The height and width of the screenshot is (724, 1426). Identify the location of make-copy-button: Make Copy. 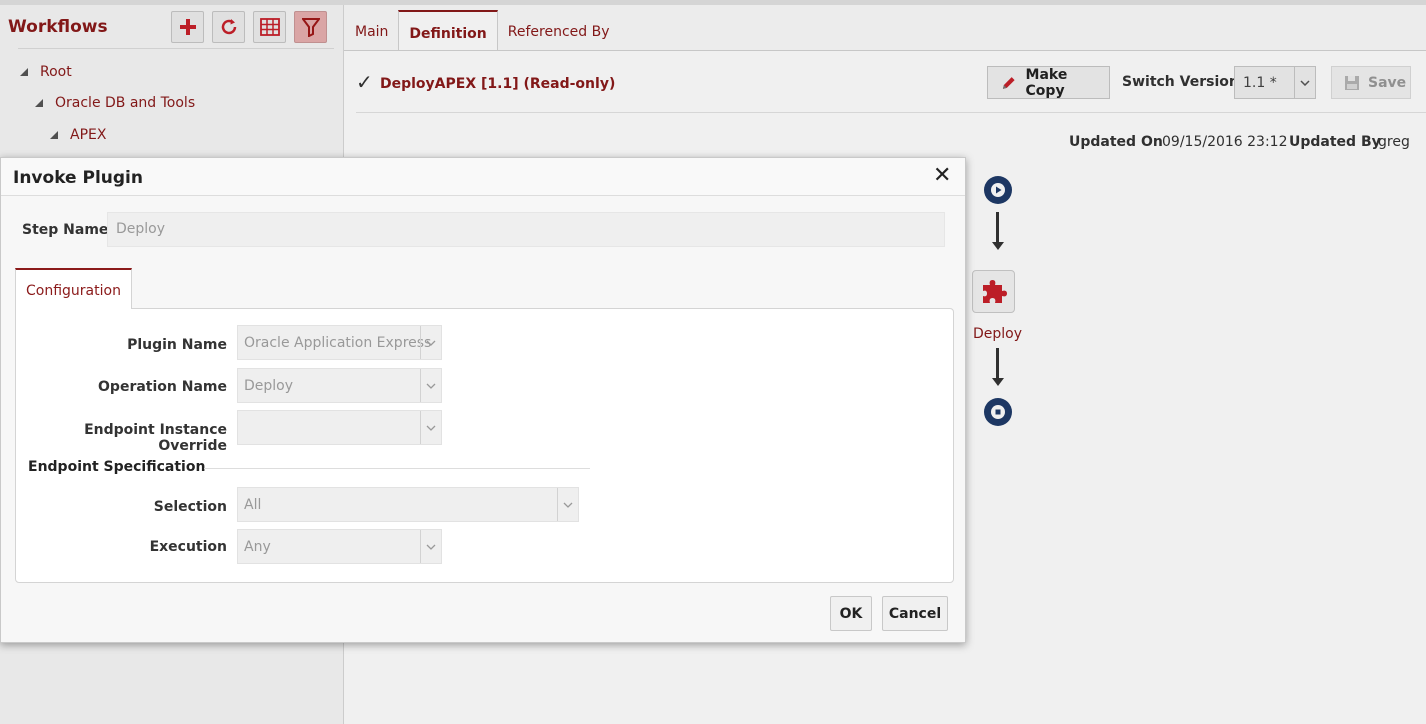
(1048, 82).